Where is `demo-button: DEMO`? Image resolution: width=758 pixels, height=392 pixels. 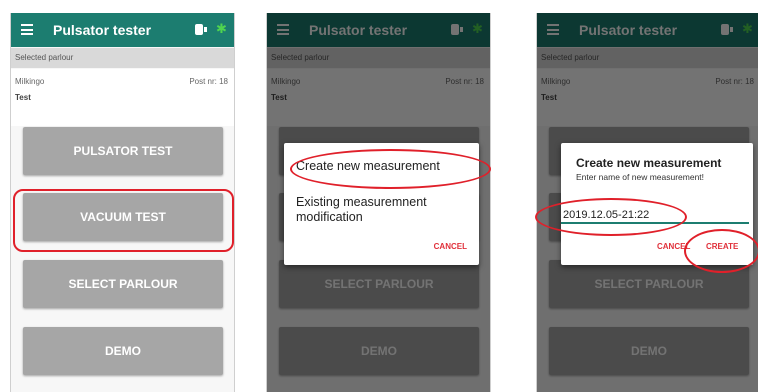
demo-button: DEMO is located at coordinates (123, 351).